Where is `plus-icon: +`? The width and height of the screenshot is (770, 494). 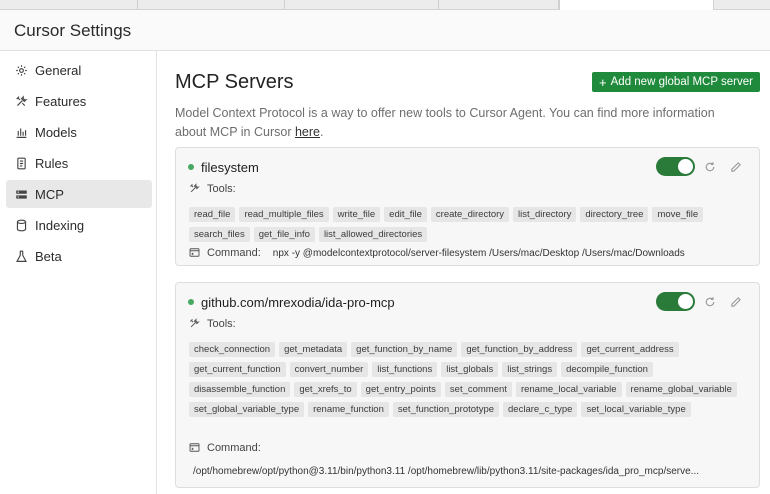 plus-icon: + is located at coordinates (603, 82).